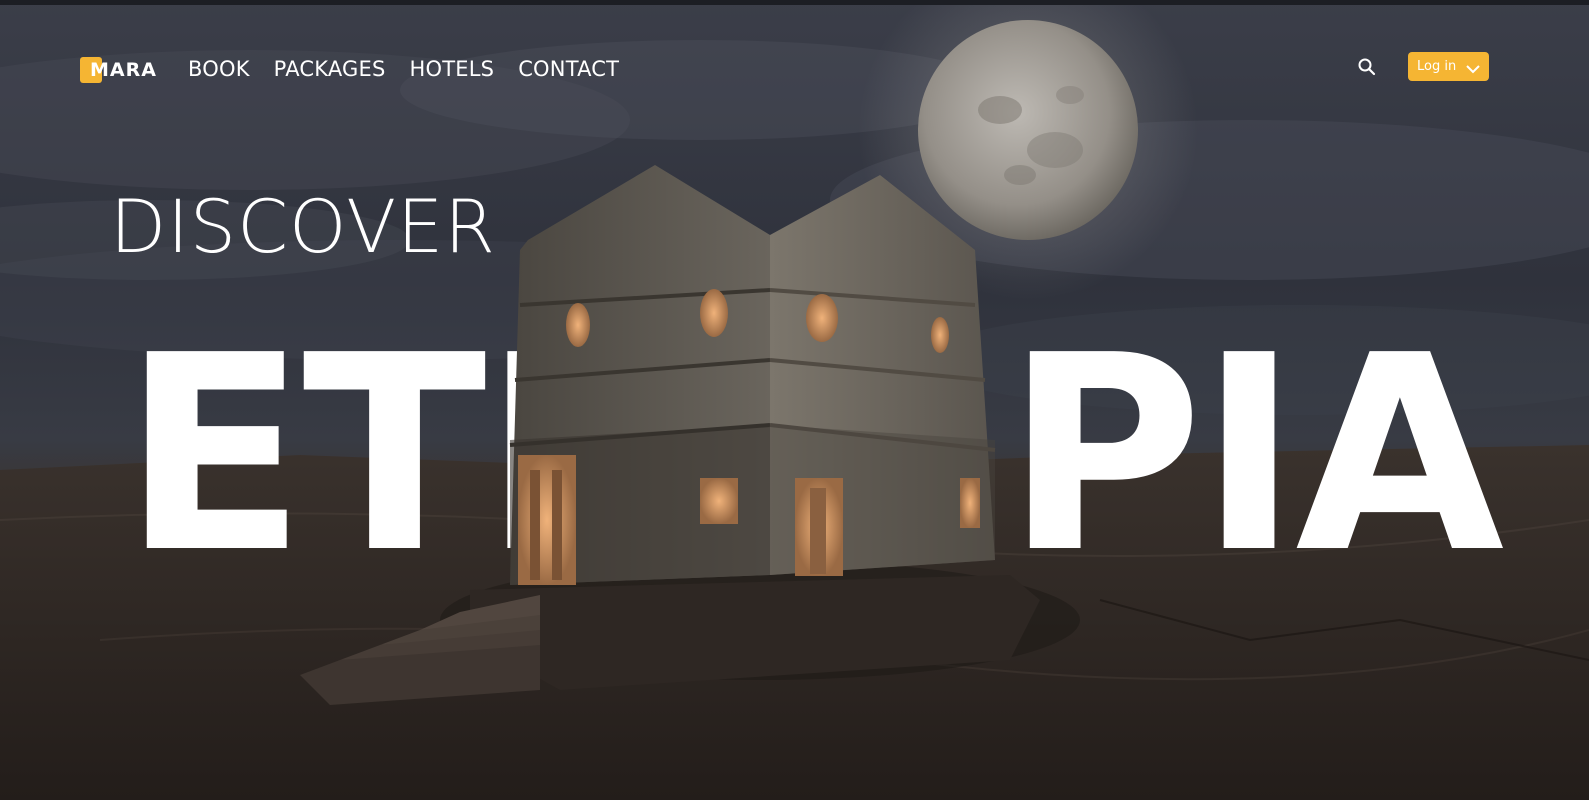 This screenshot has width=1589, height=800. Describe the element at coordinates (415, 454) in the screenshot. I see `hero-headline-left: ETH` at that location.